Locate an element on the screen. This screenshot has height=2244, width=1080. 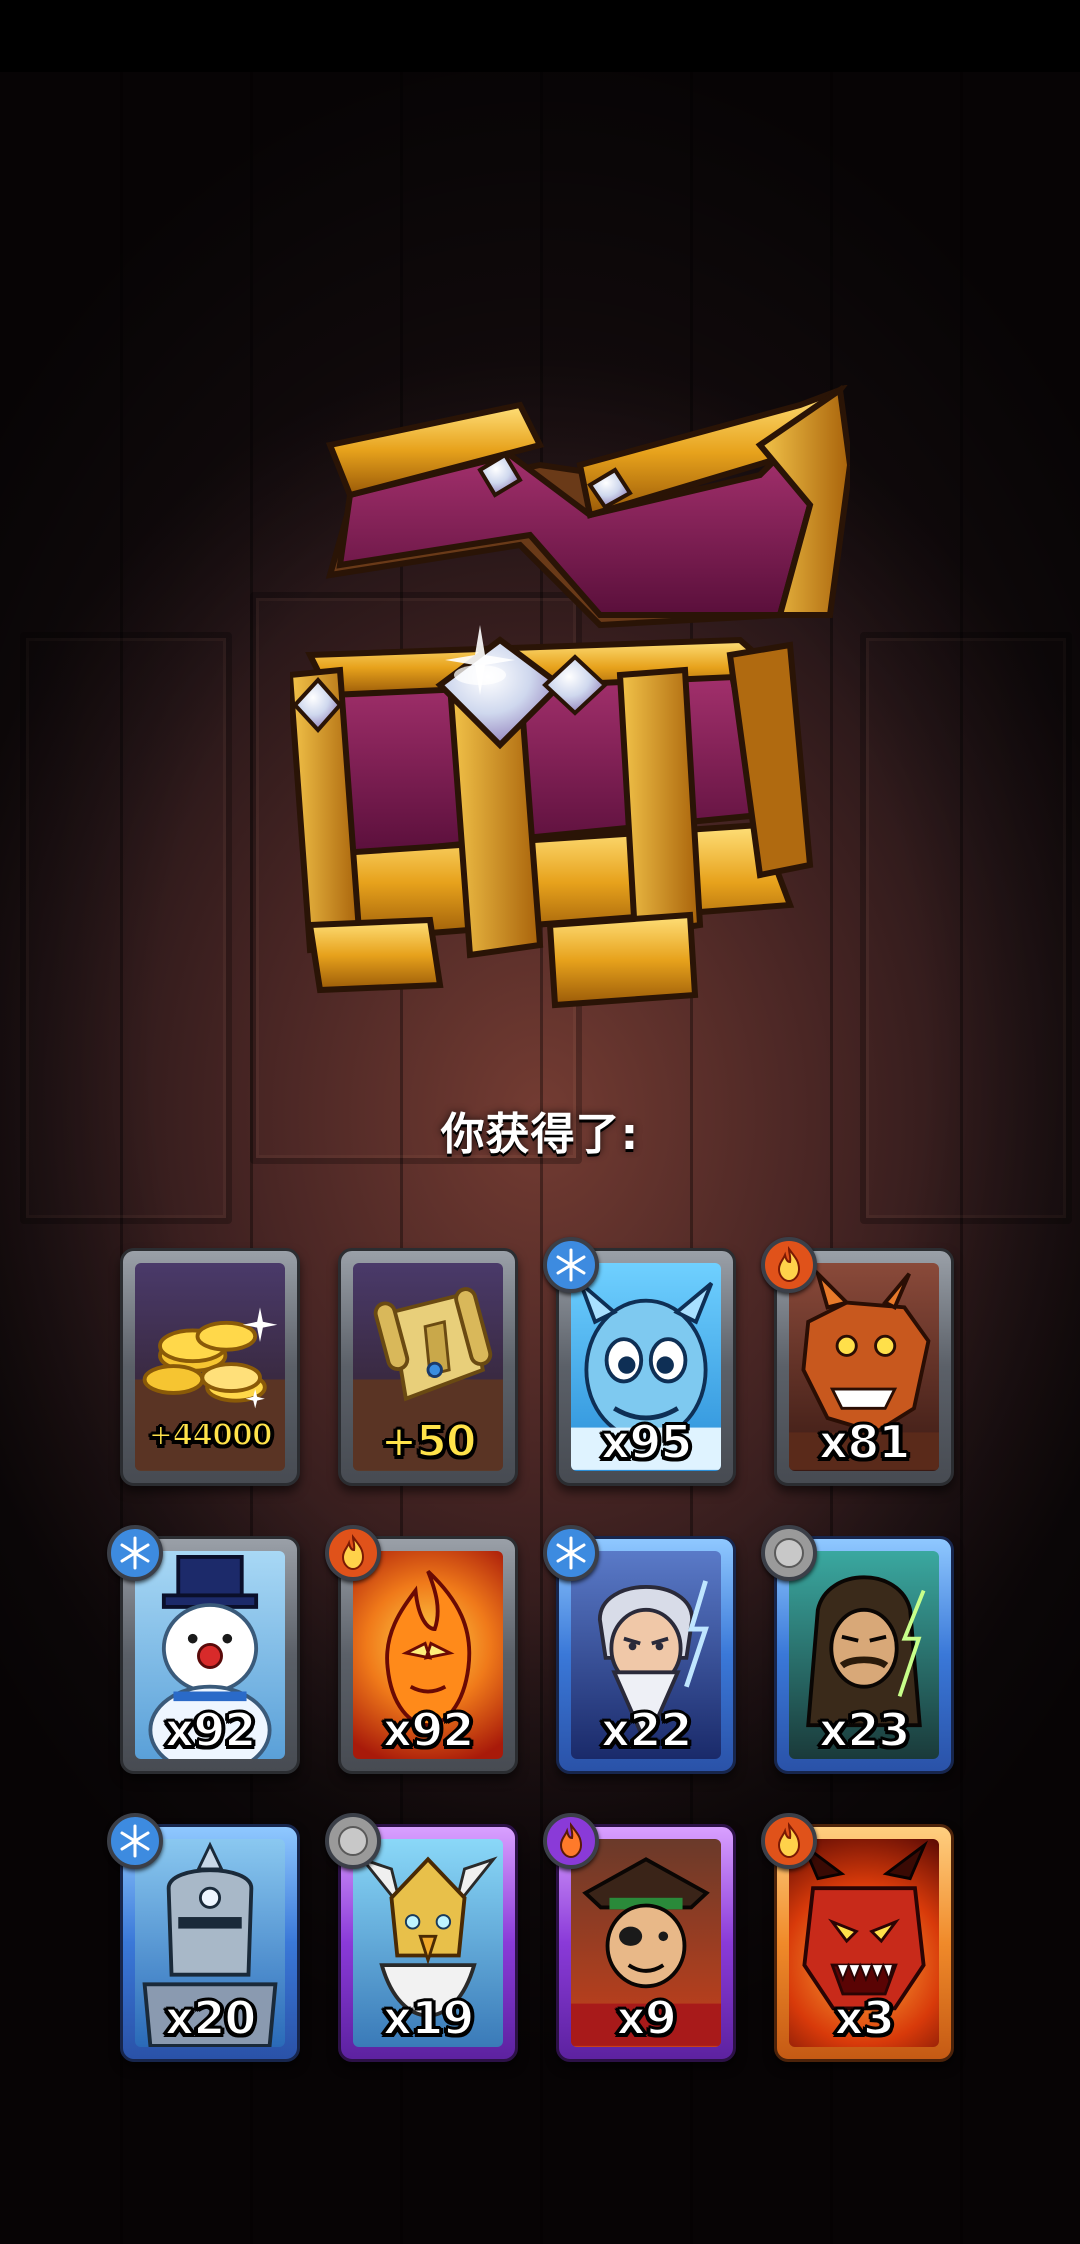
reward-card-snowman: x92 is located at coordinates (203, 1649).